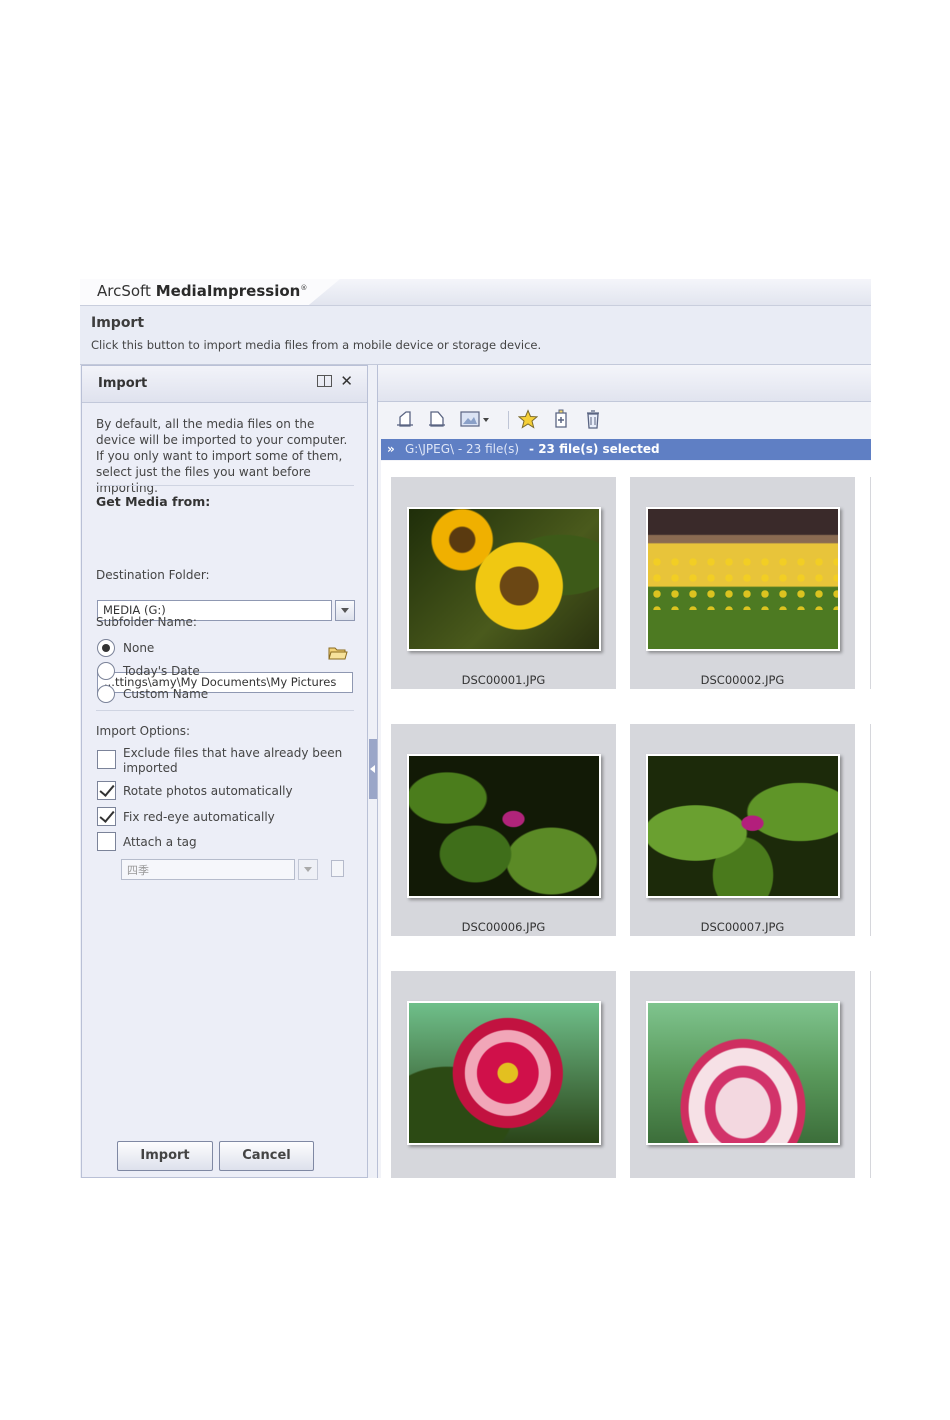  Describe the element at coordinates (166, 694) in the screenshot. I see `subfolder-custom-label: Custom Name` at that location.